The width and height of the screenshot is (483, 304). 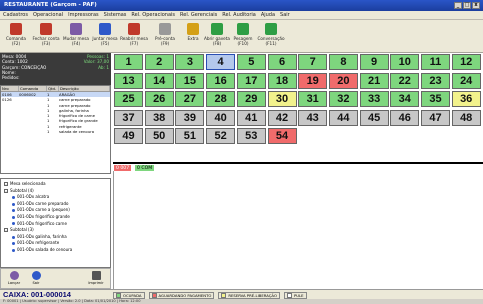 What do you see at coordinates (159, 62) in the screenshot?
I see `table-tile-2: 2` at bounding box center [159, 62].